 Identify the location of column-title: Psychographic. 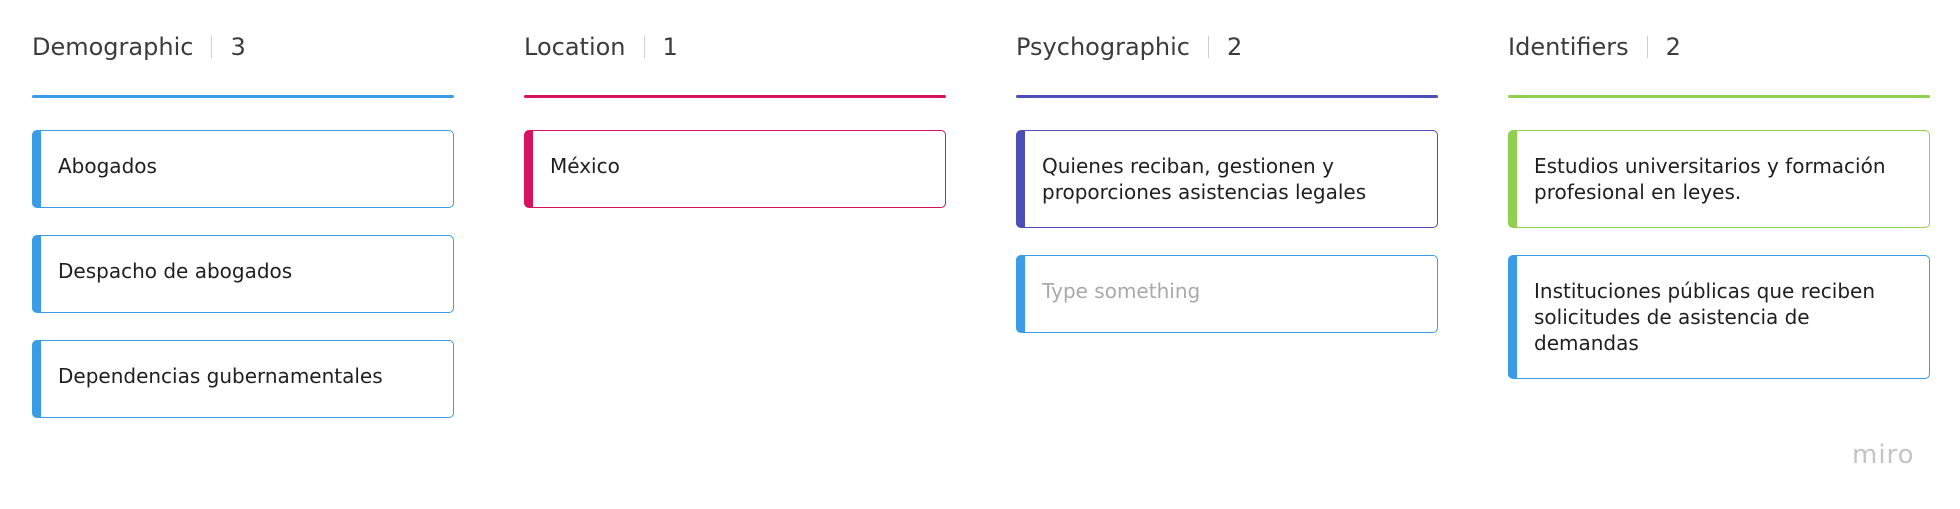
(1103, 47).